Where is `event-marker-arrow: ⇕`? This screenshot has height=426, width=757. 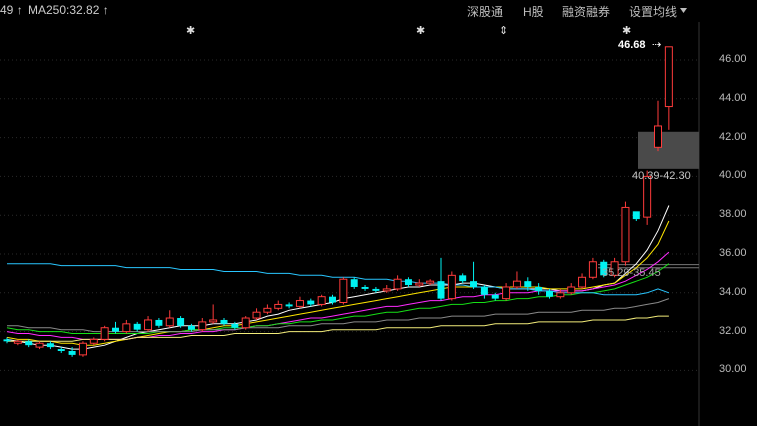
event-marker-arrow: ⇕ is located at coordinates (503, 30).